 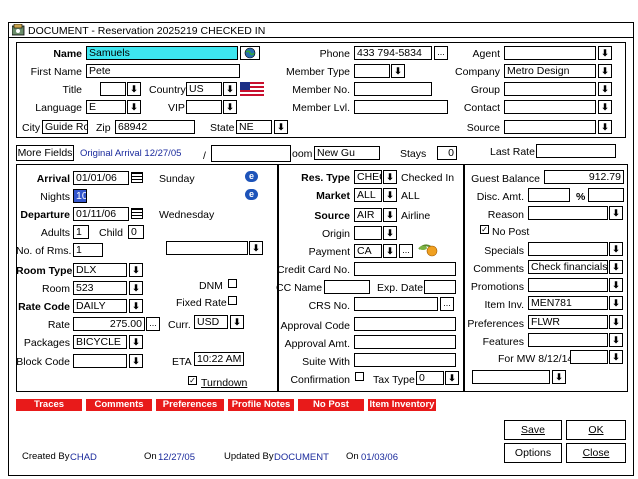 I want to click on city-field: Guide Ro, so click(x=65, y=127).